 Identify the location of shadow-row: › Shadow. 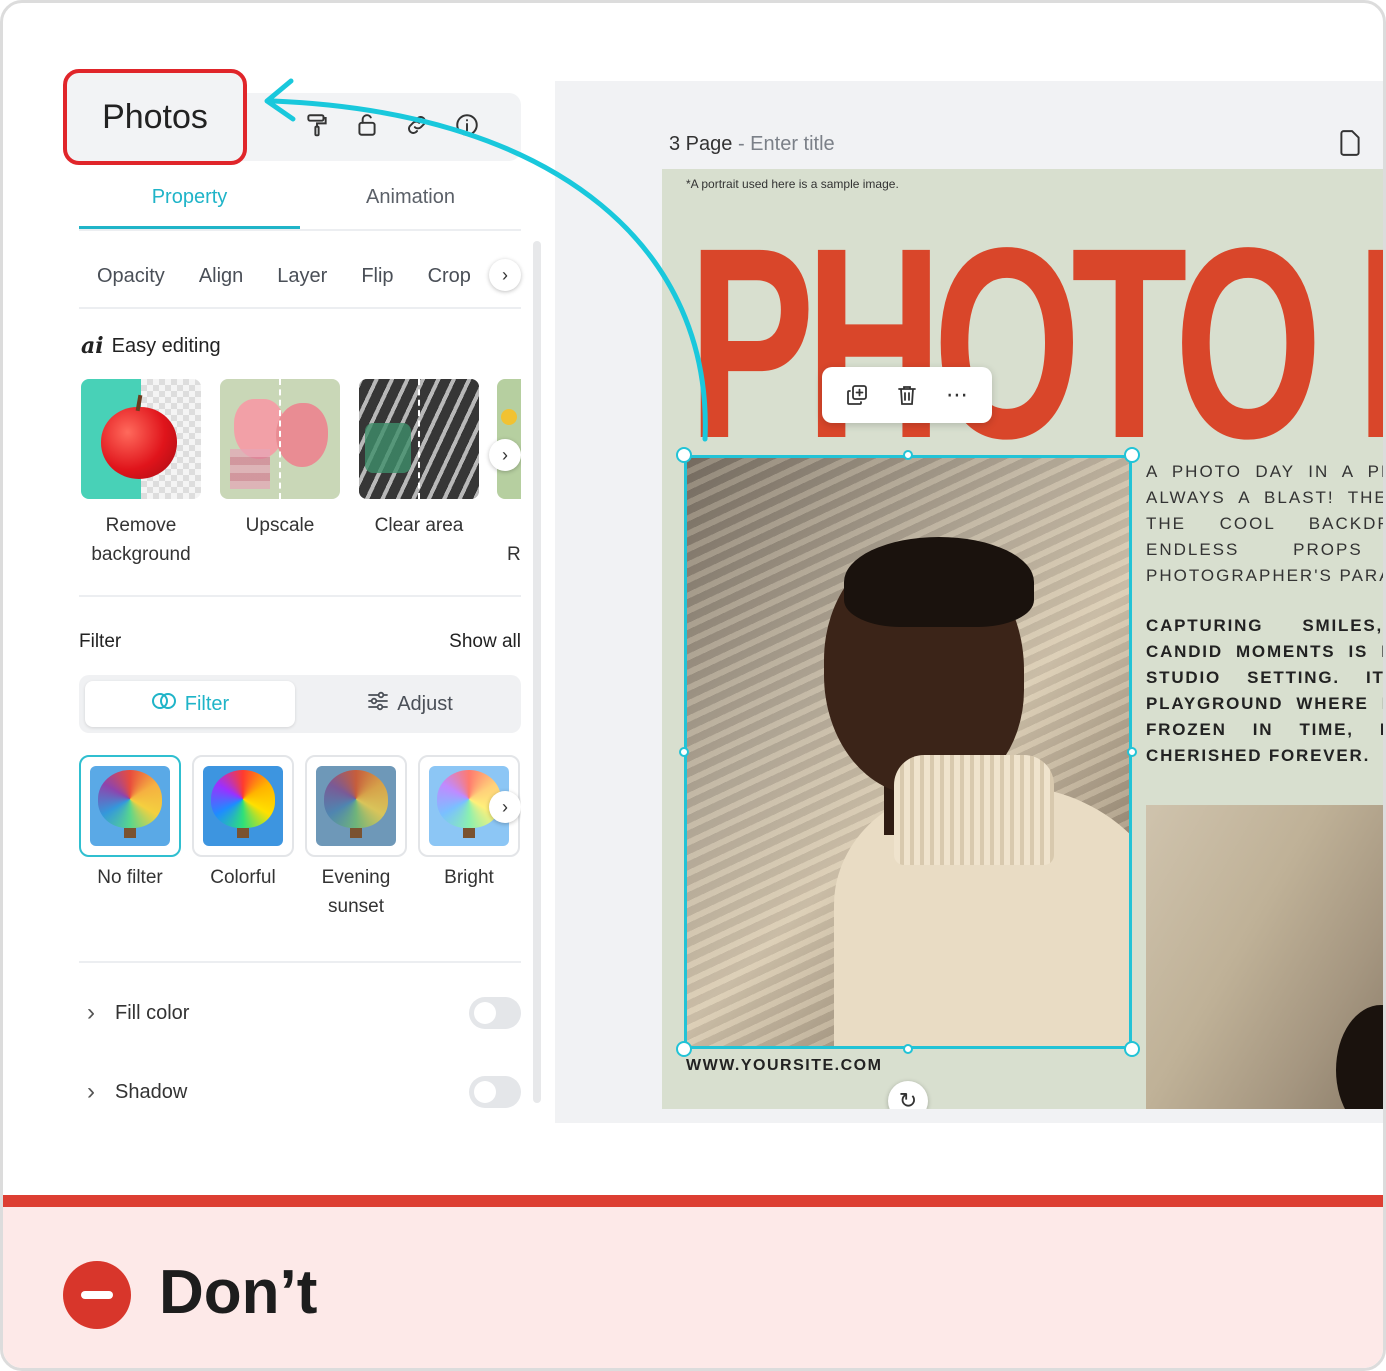
(300, 1092).